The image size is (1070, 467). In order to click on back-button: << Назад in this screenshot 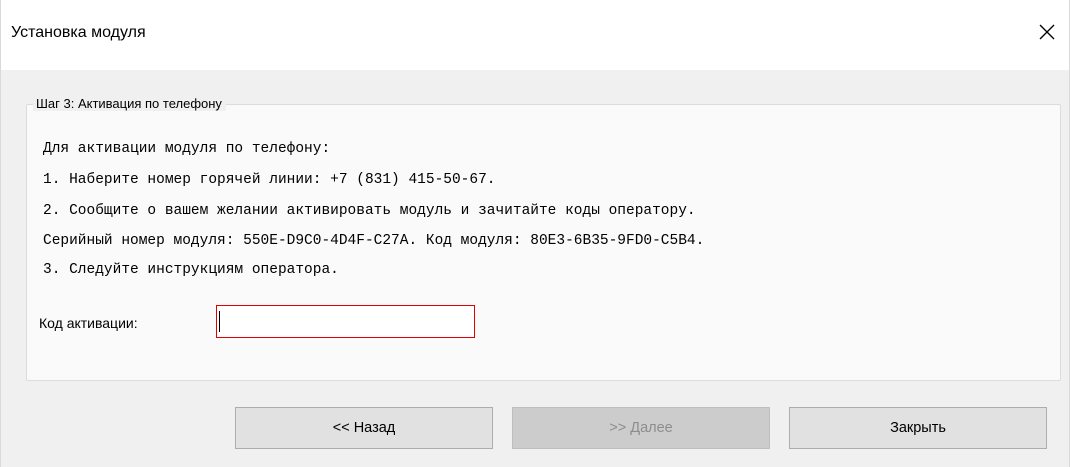, I will do `click(364, 428)`.